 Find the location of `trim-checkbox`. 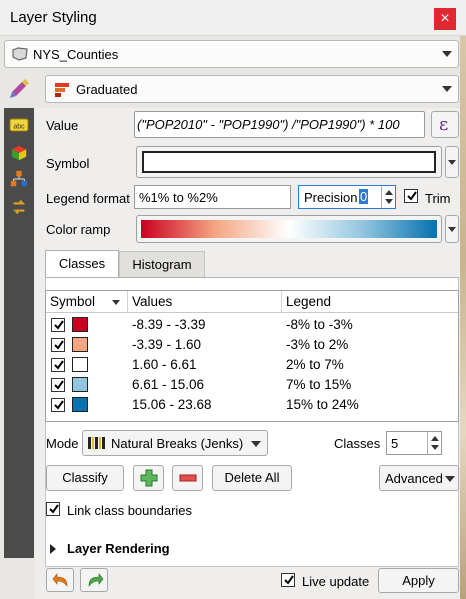

trim-checkbox is located at coordinates (411, 196).